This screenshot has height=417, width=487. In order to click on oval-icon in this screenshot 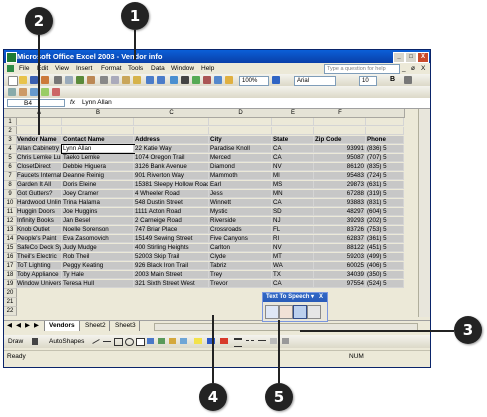, I will do `click(129, 342)`.